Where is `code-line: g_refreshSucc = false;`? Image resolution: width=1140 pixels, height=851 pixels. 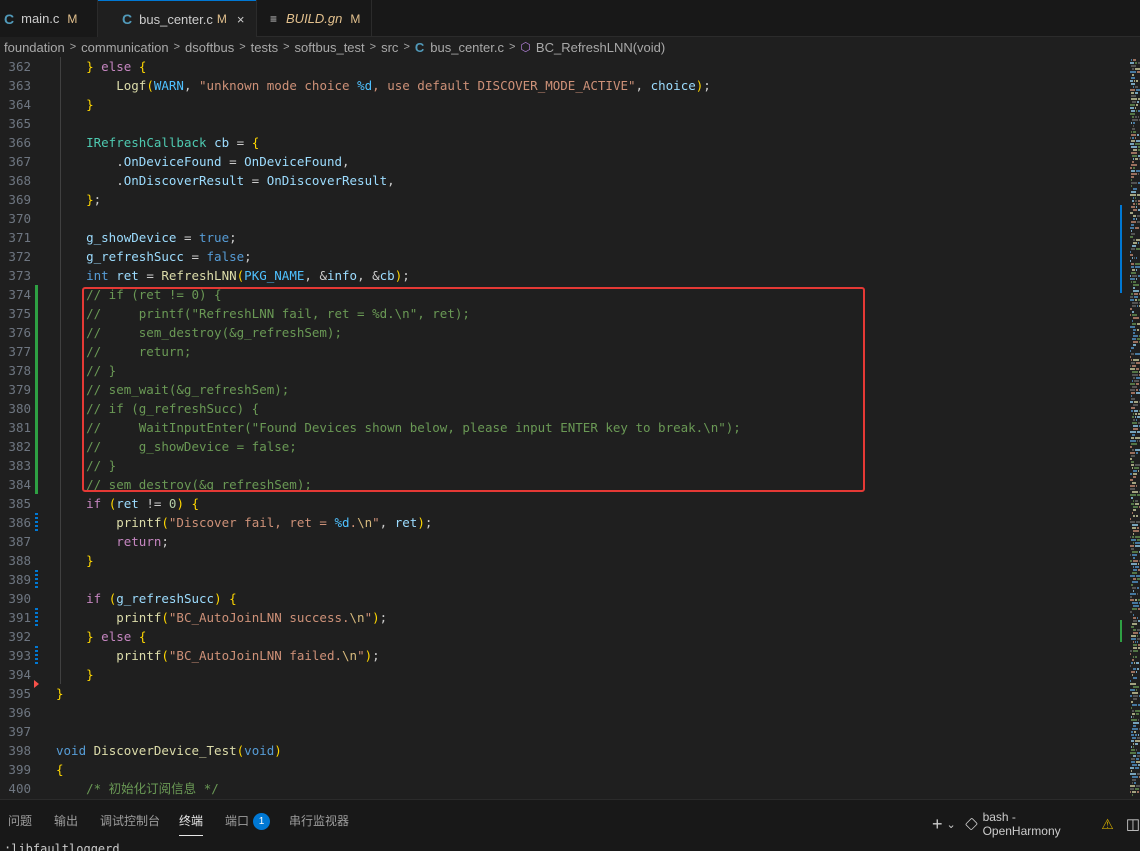 code-line: g_refreshSucc = false; is located at coordinates (154, 256).